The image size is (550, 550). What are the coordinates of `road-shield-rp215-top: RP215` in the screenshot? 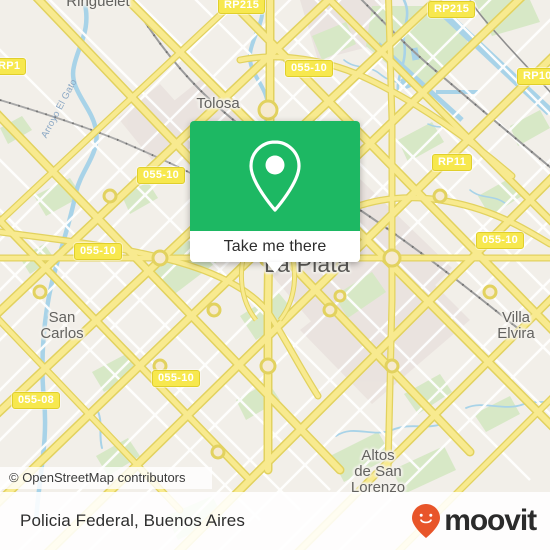 It's located at (242, 7).